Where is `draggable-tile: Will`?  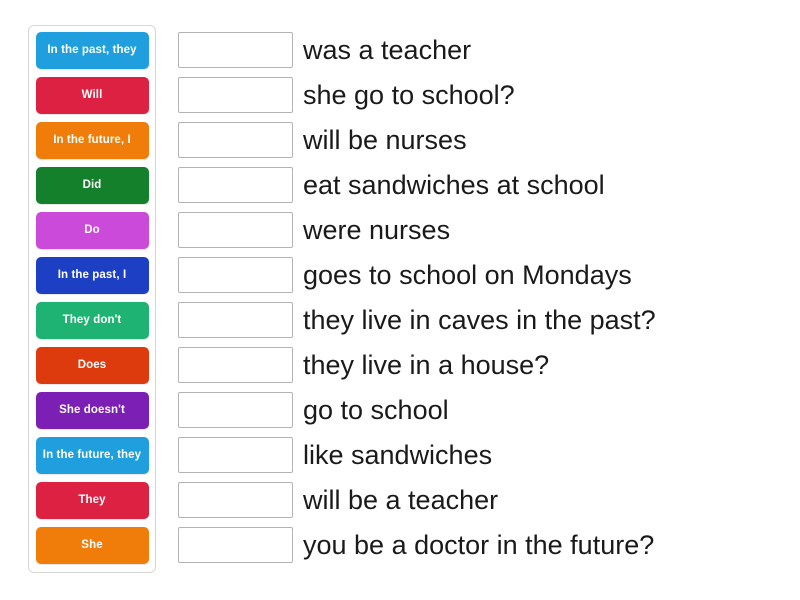 draggable-tile: Will is located at coordinates (92, 95).